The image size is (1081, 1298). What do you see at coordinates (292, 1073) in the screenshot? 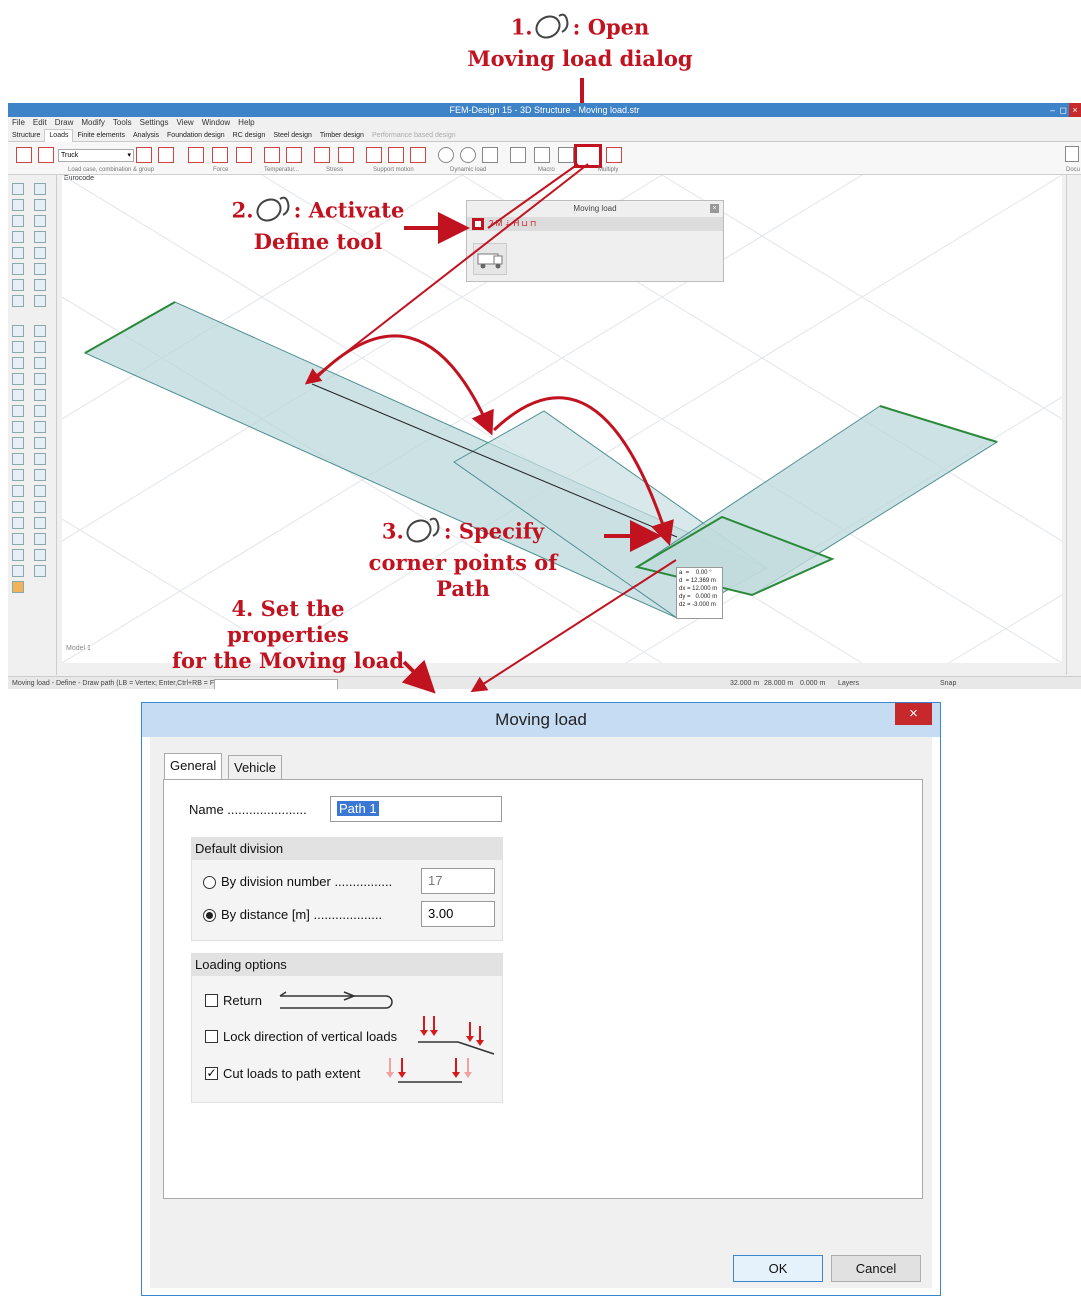
I see `cut-loads-label: Cut loads to path extent` at bounding box center [292, 1073].